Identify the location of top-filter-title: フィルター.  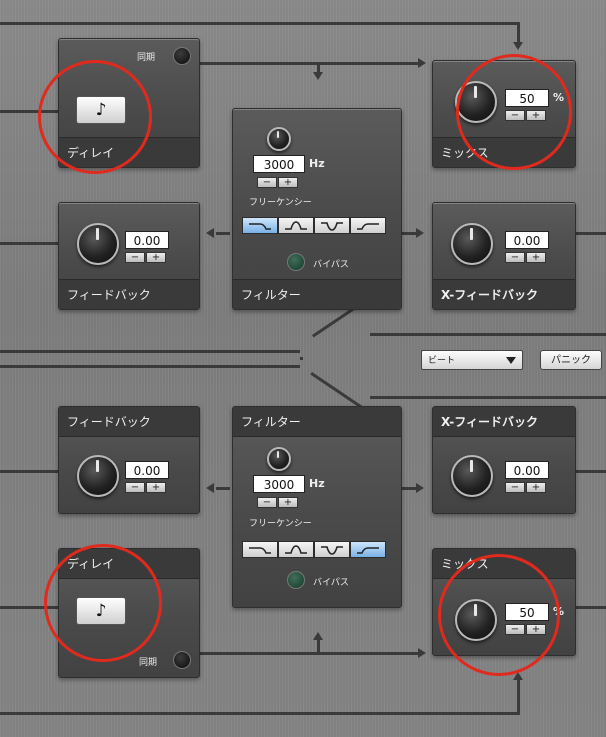
(317, 294).